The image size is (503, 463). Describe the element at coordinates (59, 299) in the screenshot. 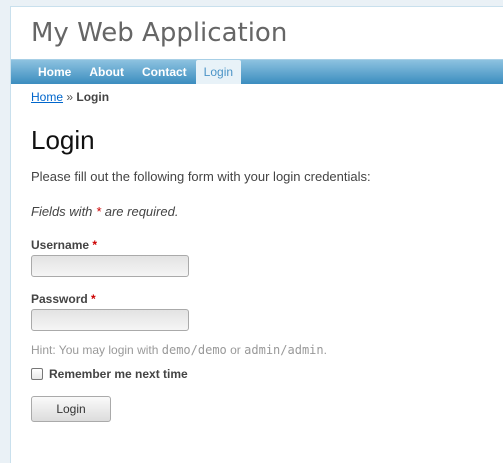

I see `password-label-text: Password` at that location.